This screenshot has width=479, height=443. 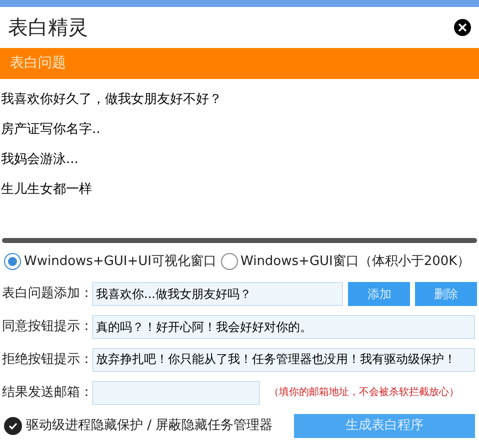 What do you see at coordinates (46, 360) in the screenshot?
I see `field-label: 拒绝按钮提示：` at bounding box center [46, 360].